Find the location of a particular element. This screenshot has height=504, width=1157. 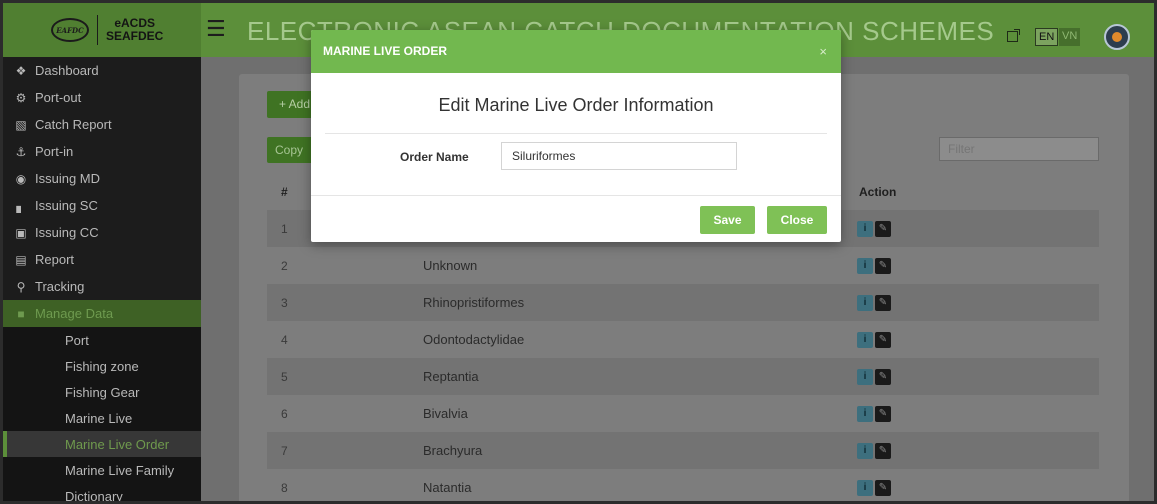

table-row: 2 Unknown i ✎ is located at coordinates (683, 265).